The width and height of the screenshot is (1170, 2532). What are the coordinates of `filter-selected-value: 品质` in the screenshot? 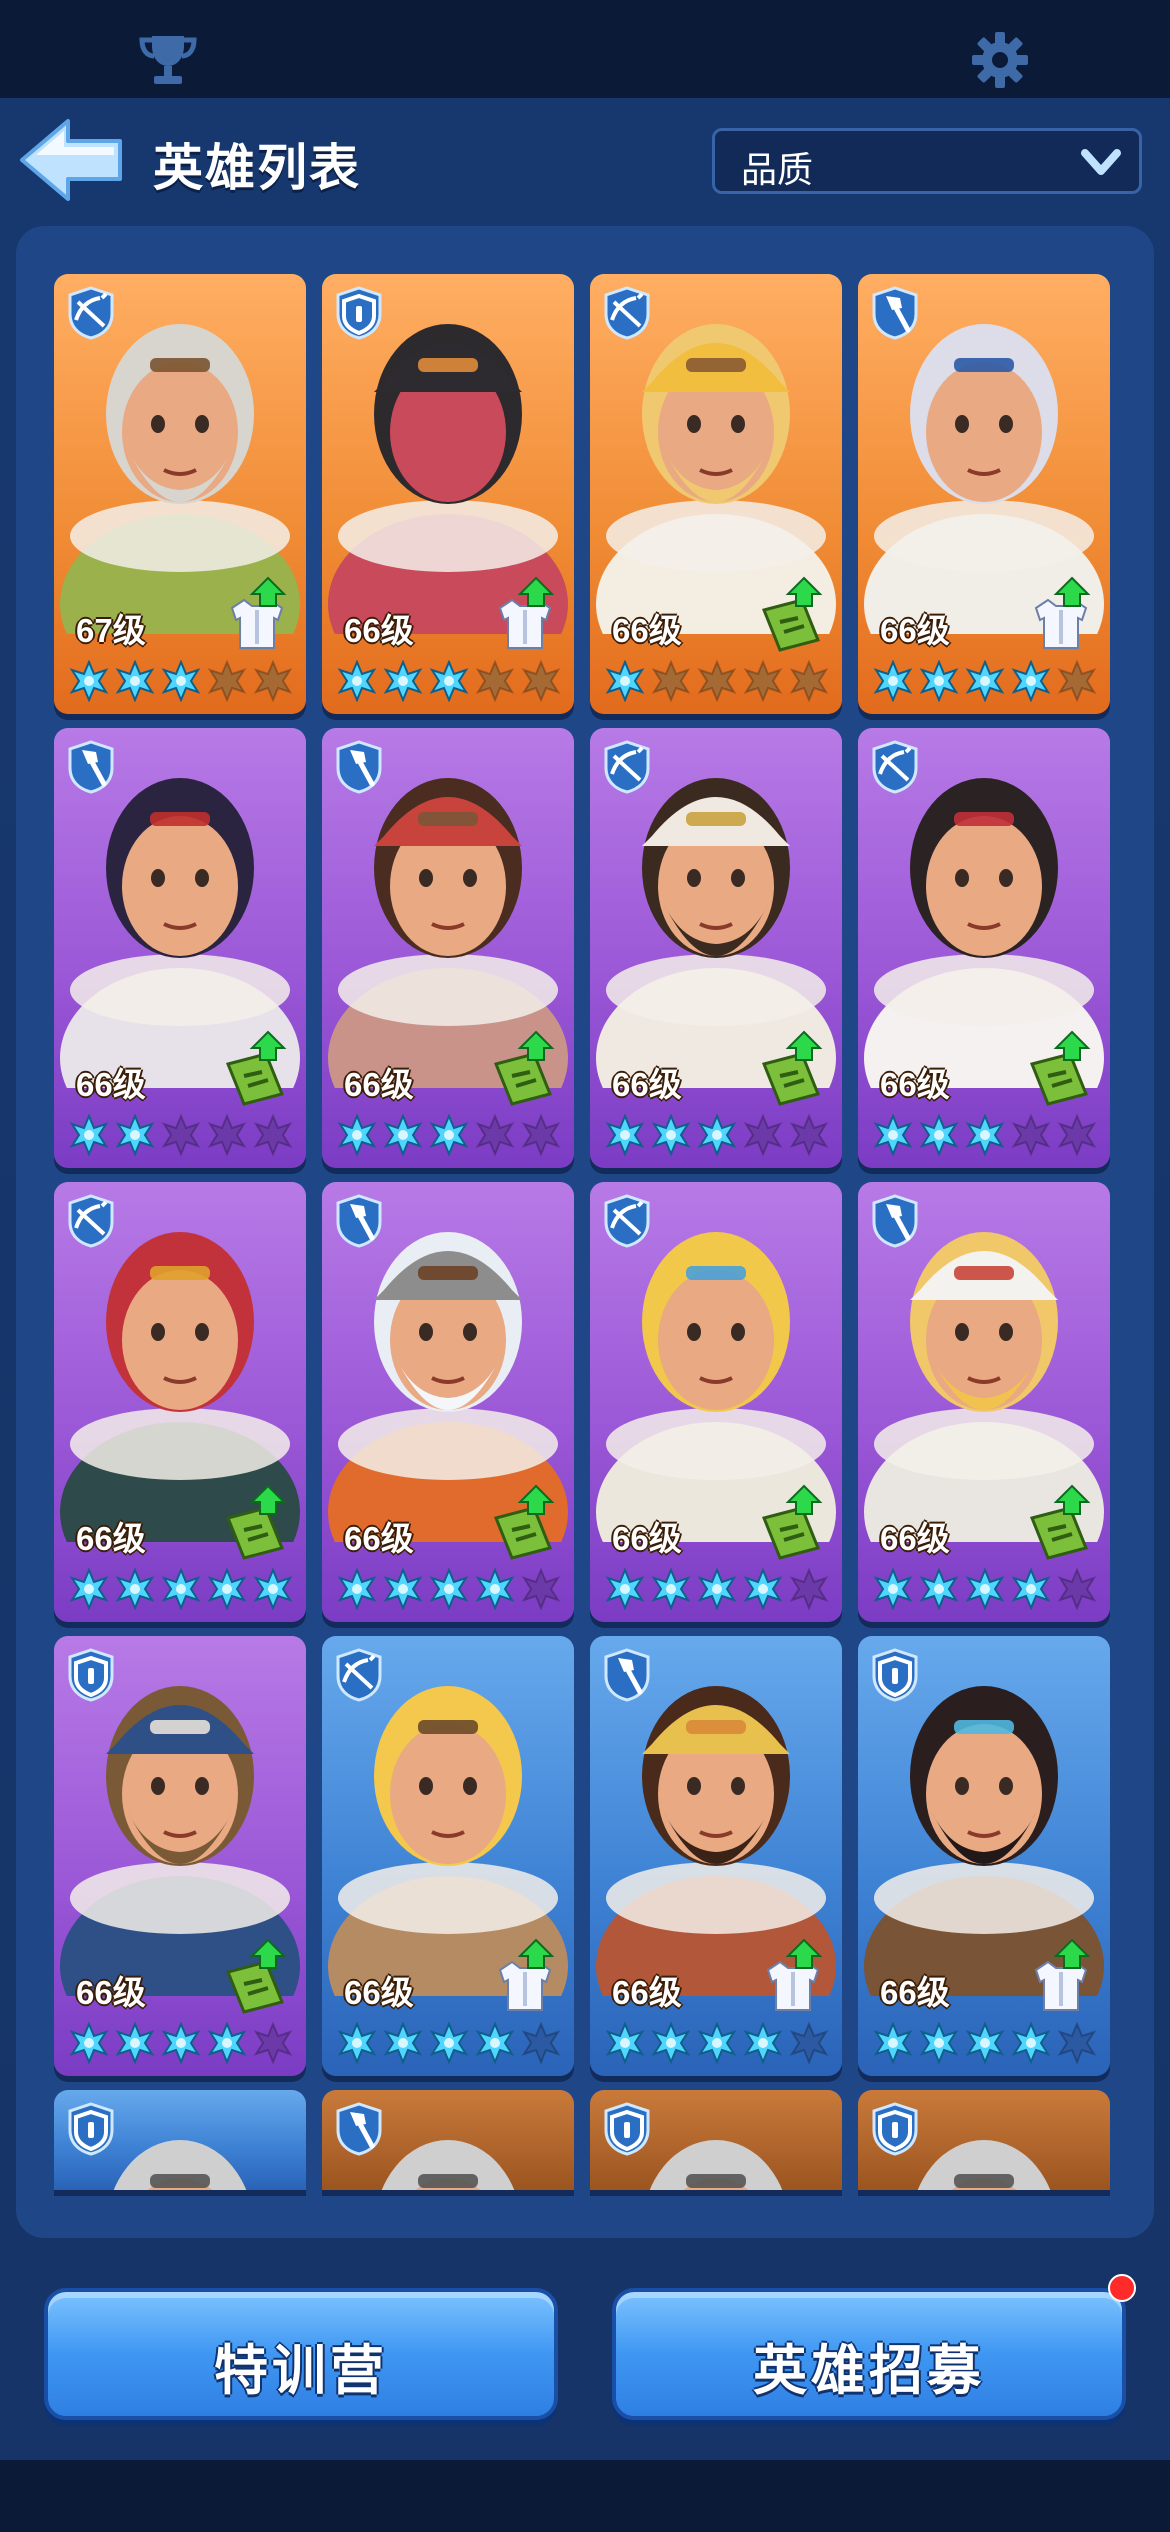 It's located at (777, 169).